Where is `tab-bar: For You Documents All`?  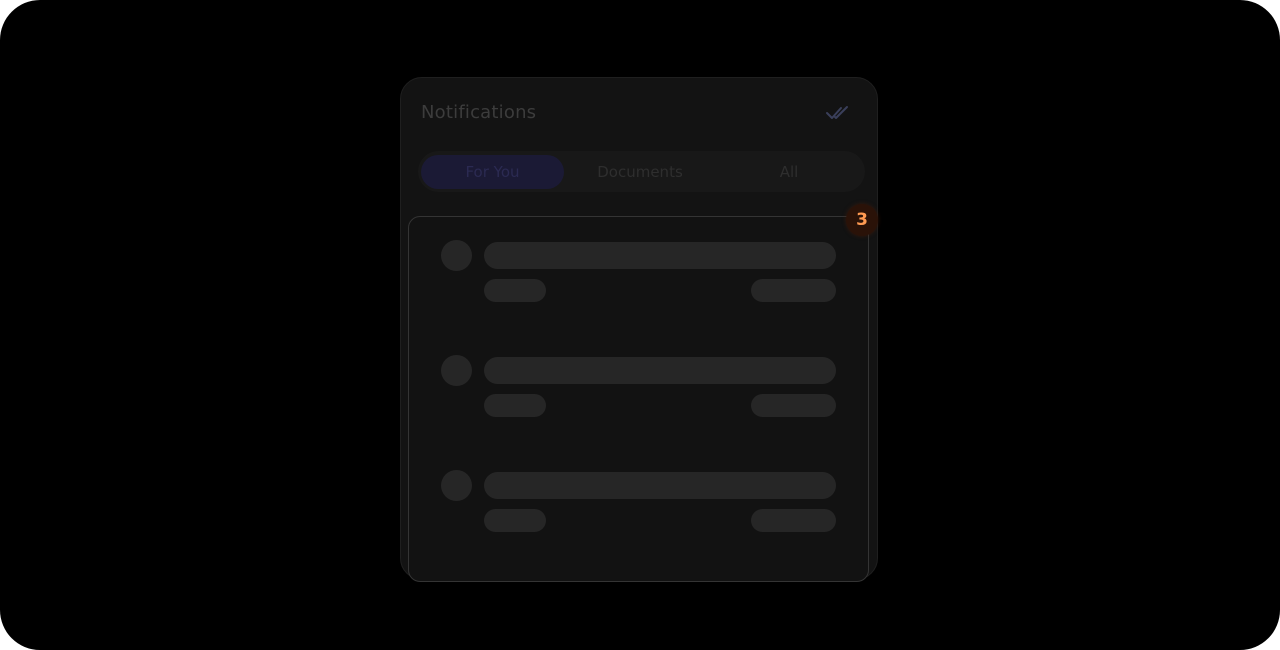 tab-bar: For You Documents All is located at coordinates (641, 171).